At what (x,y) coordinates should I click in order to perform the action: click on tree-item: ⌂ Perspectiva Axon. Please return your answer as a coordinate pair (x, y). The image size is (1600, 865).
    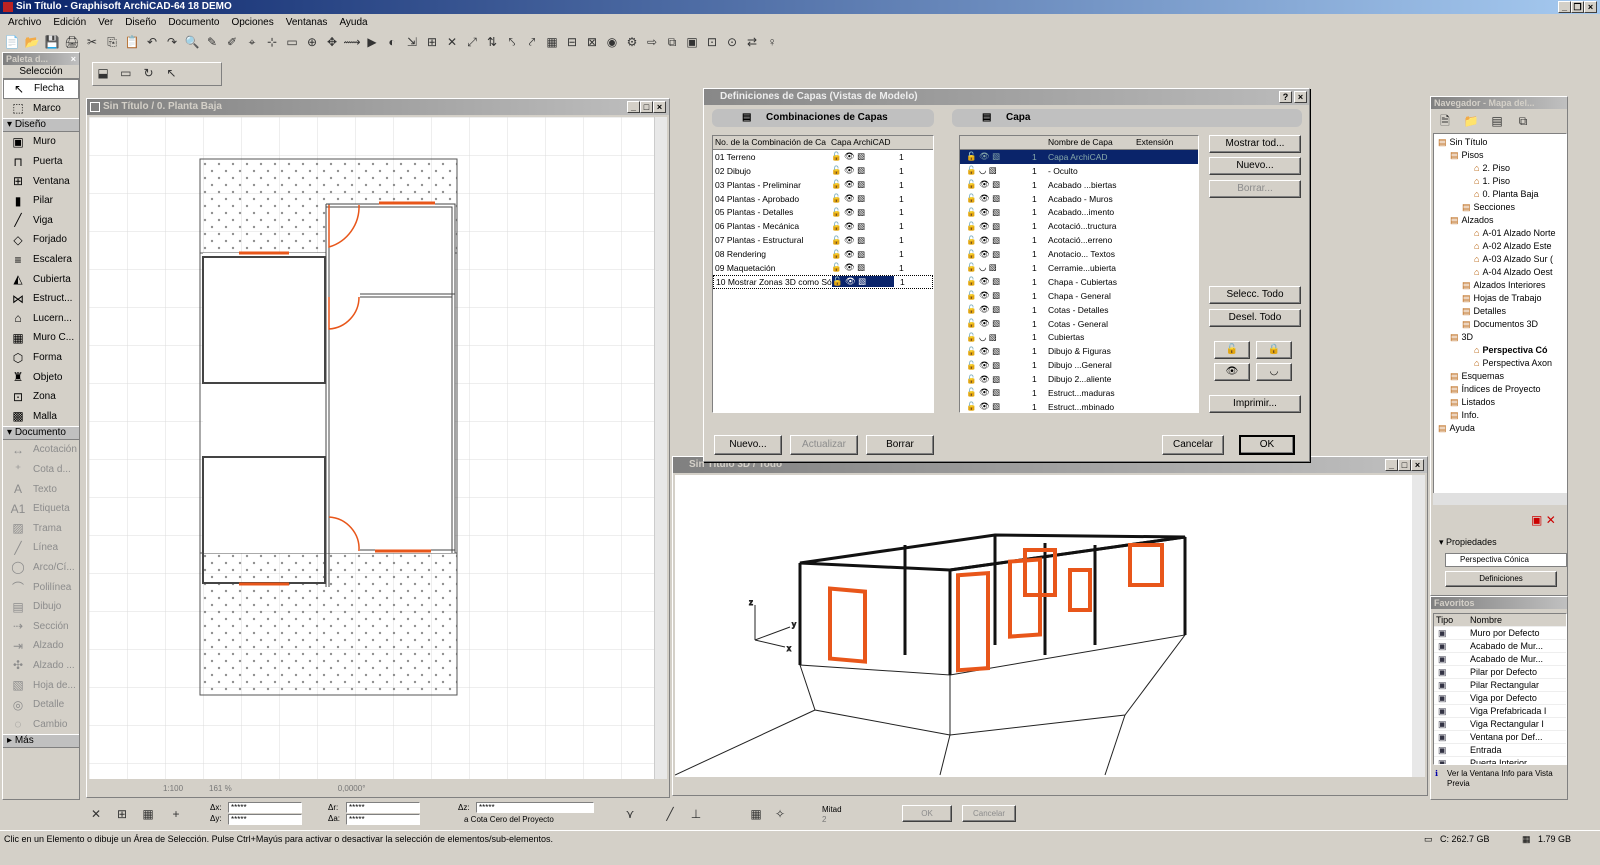
    Looking at the image, I should click on (1500, 363).